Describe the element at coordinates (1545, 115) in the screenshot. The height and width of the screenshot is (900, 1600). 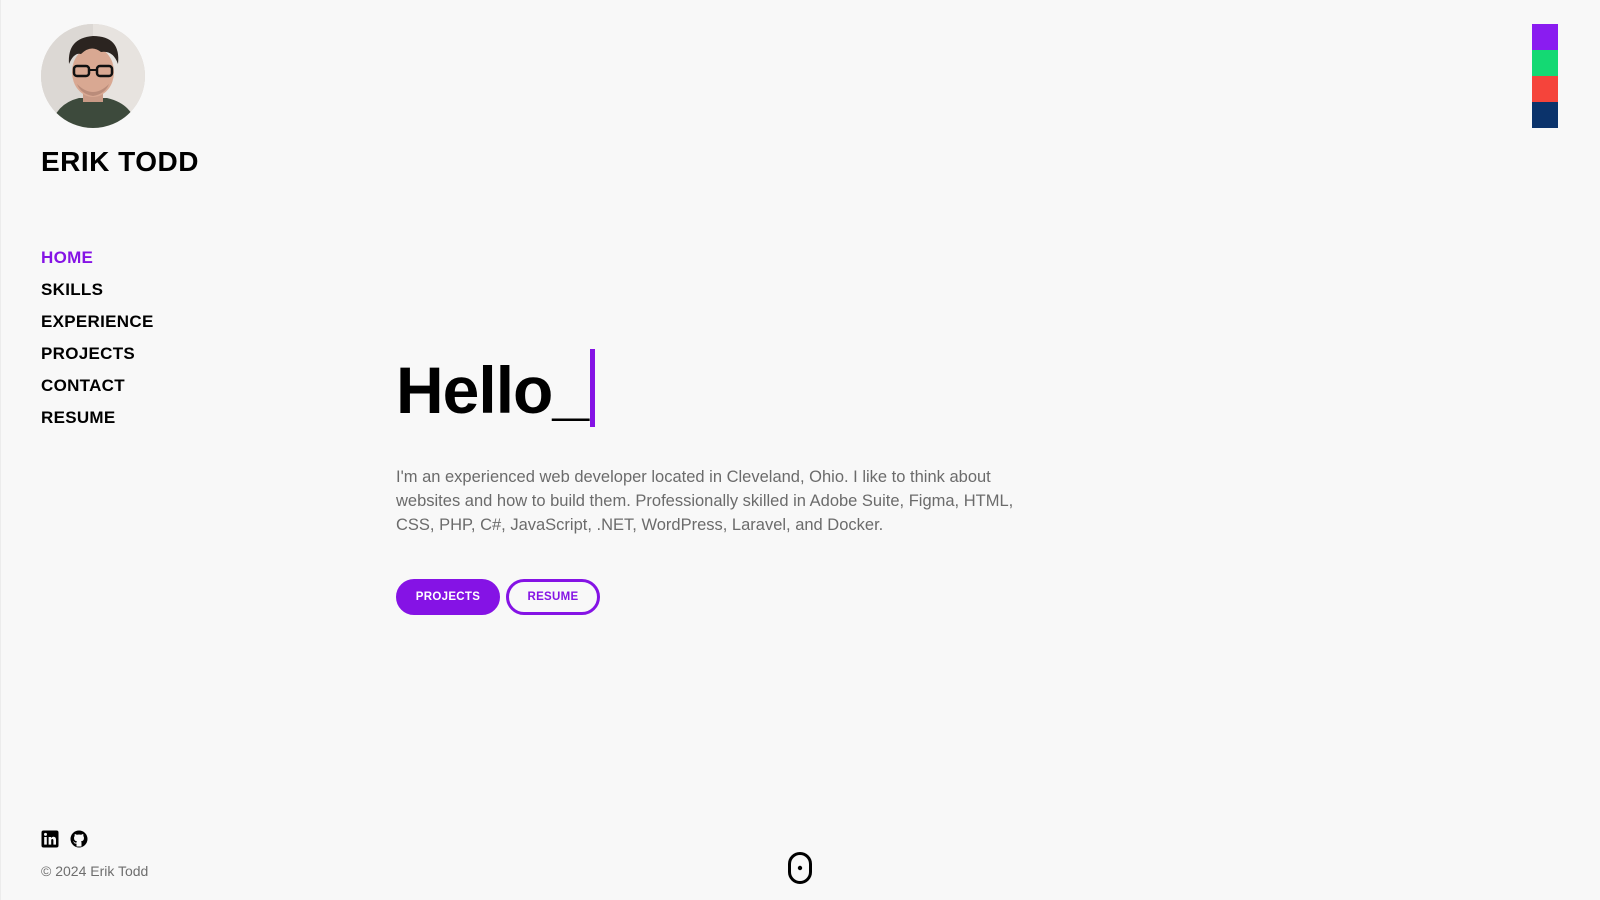
I see `theme-swatch-navy` at that location.